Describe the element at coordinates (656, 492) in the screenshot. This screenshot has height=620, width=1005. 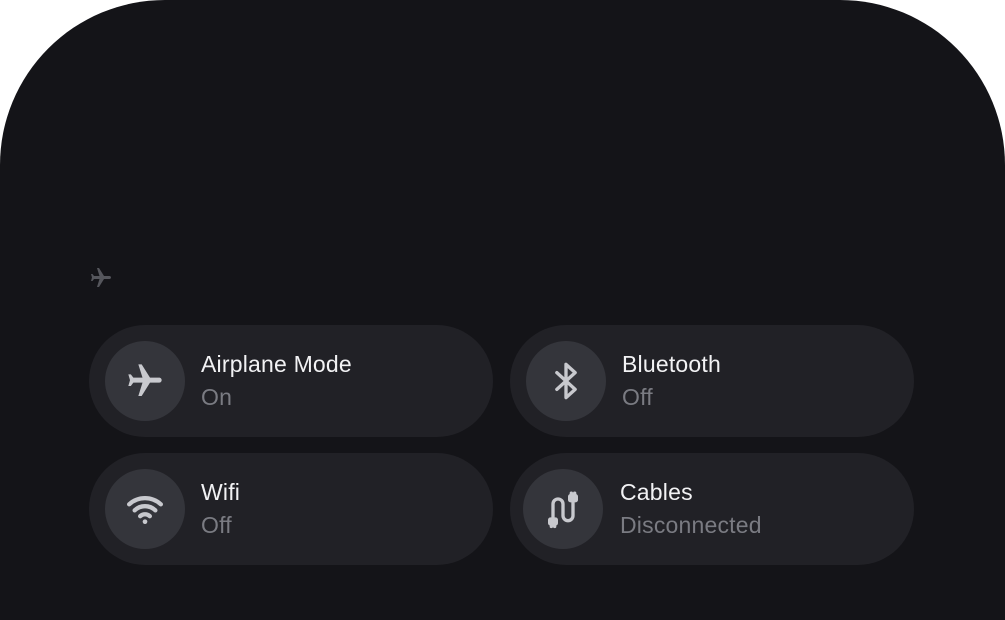
I see `cables-title: Cables` at that location.